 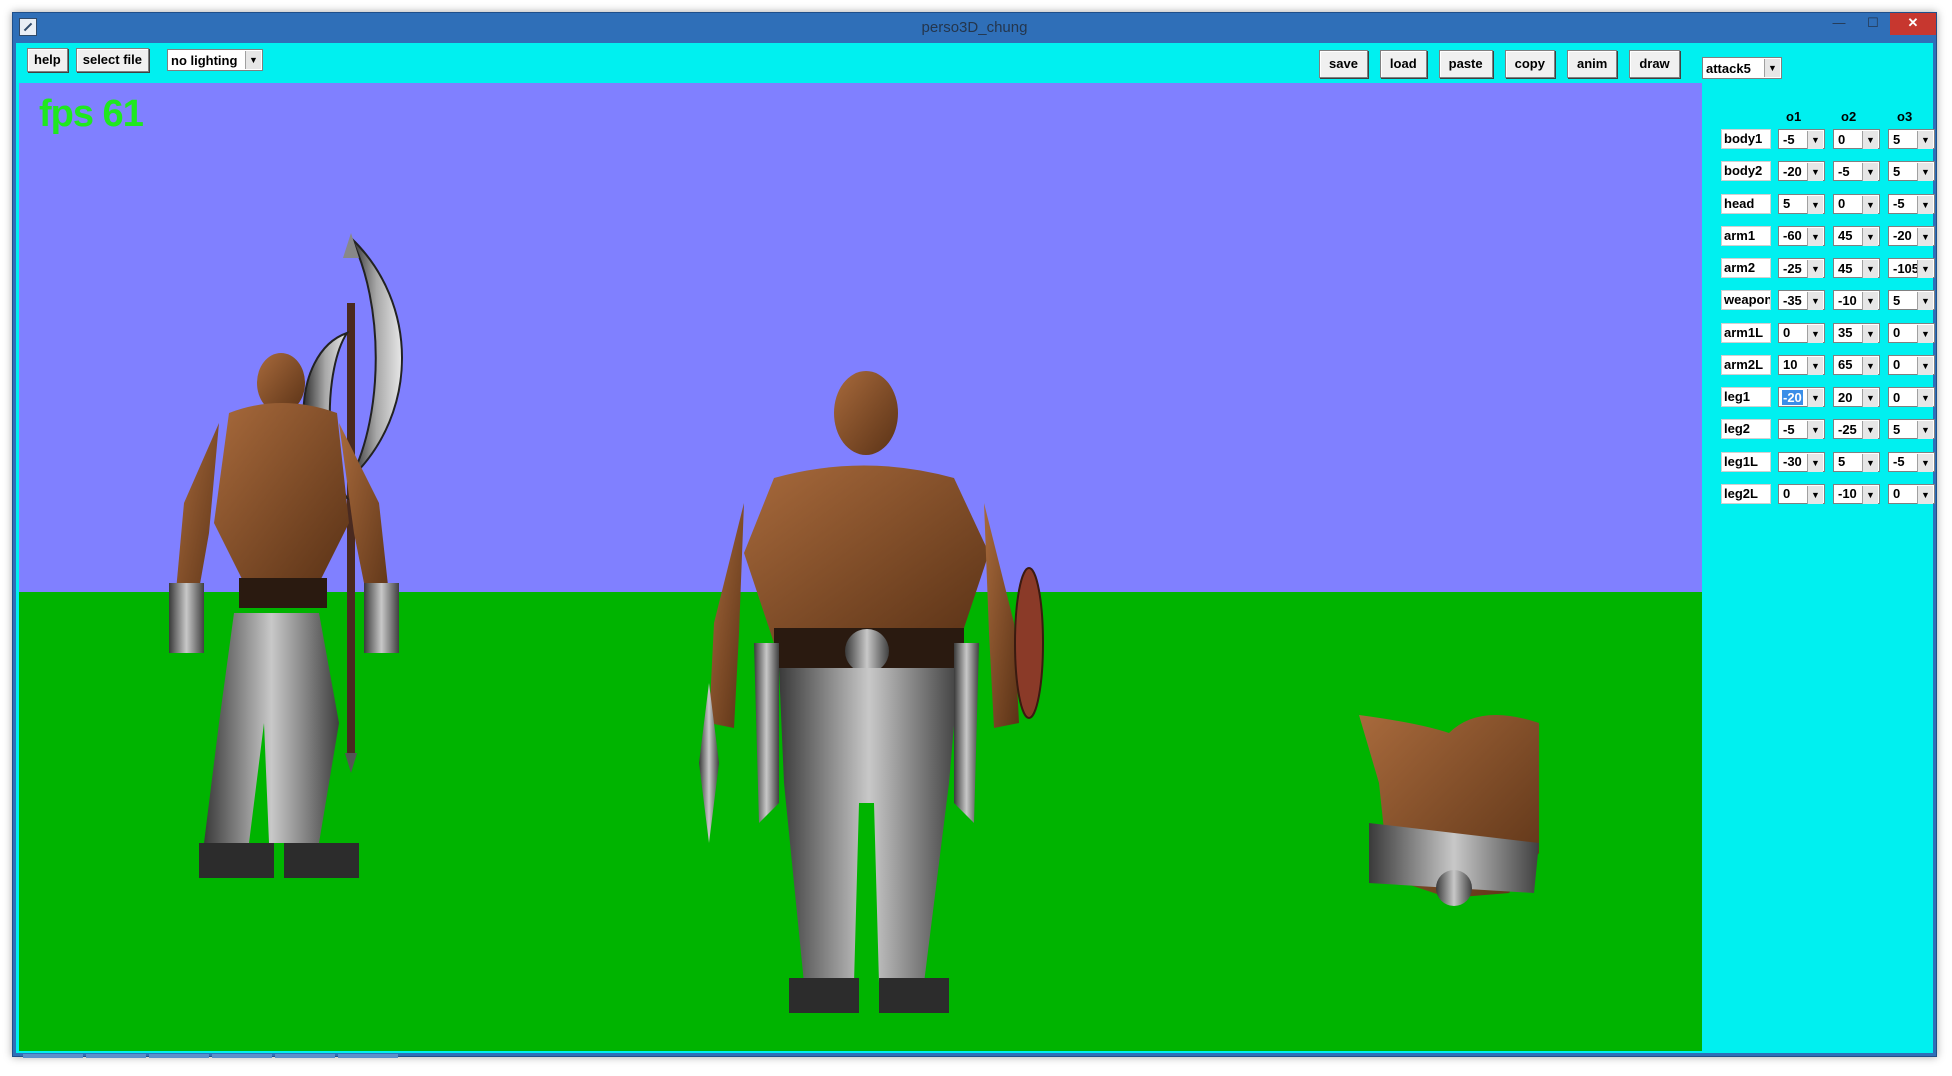 I want to click on help-button: help, so click(x=47, y=60).